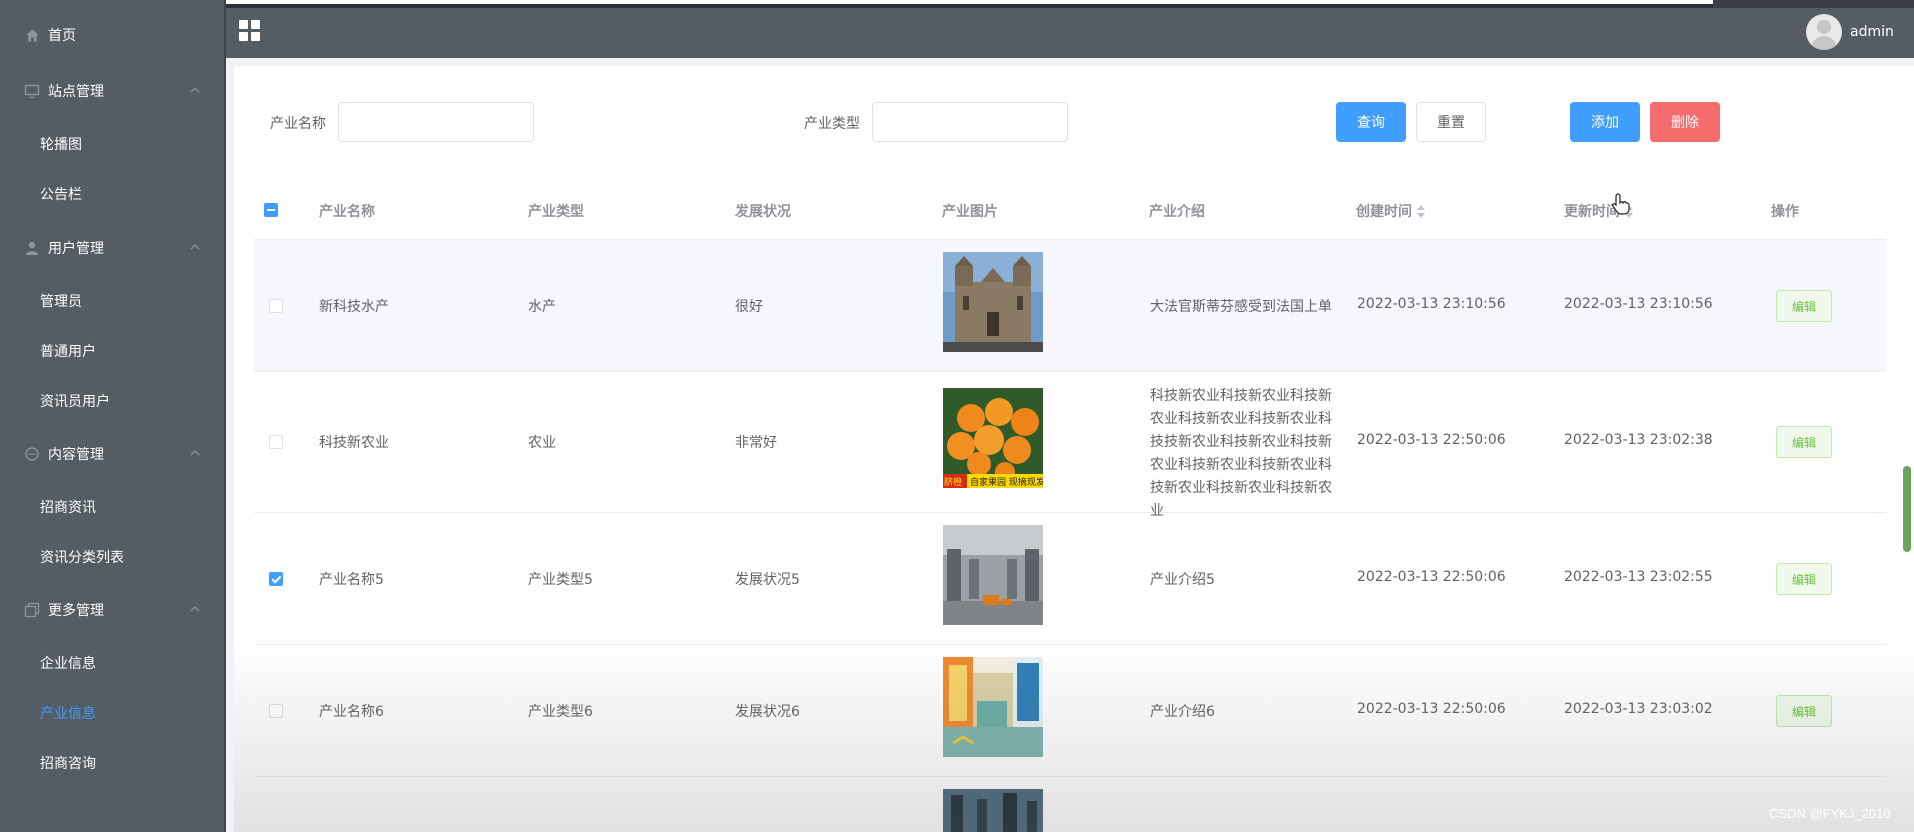 This screenshot has width=1914, height=832. Describe the element at coordinates (1638, 440) in the screenshot. I see `cell-updated: 2022-03-13 23:02:38` at that location.